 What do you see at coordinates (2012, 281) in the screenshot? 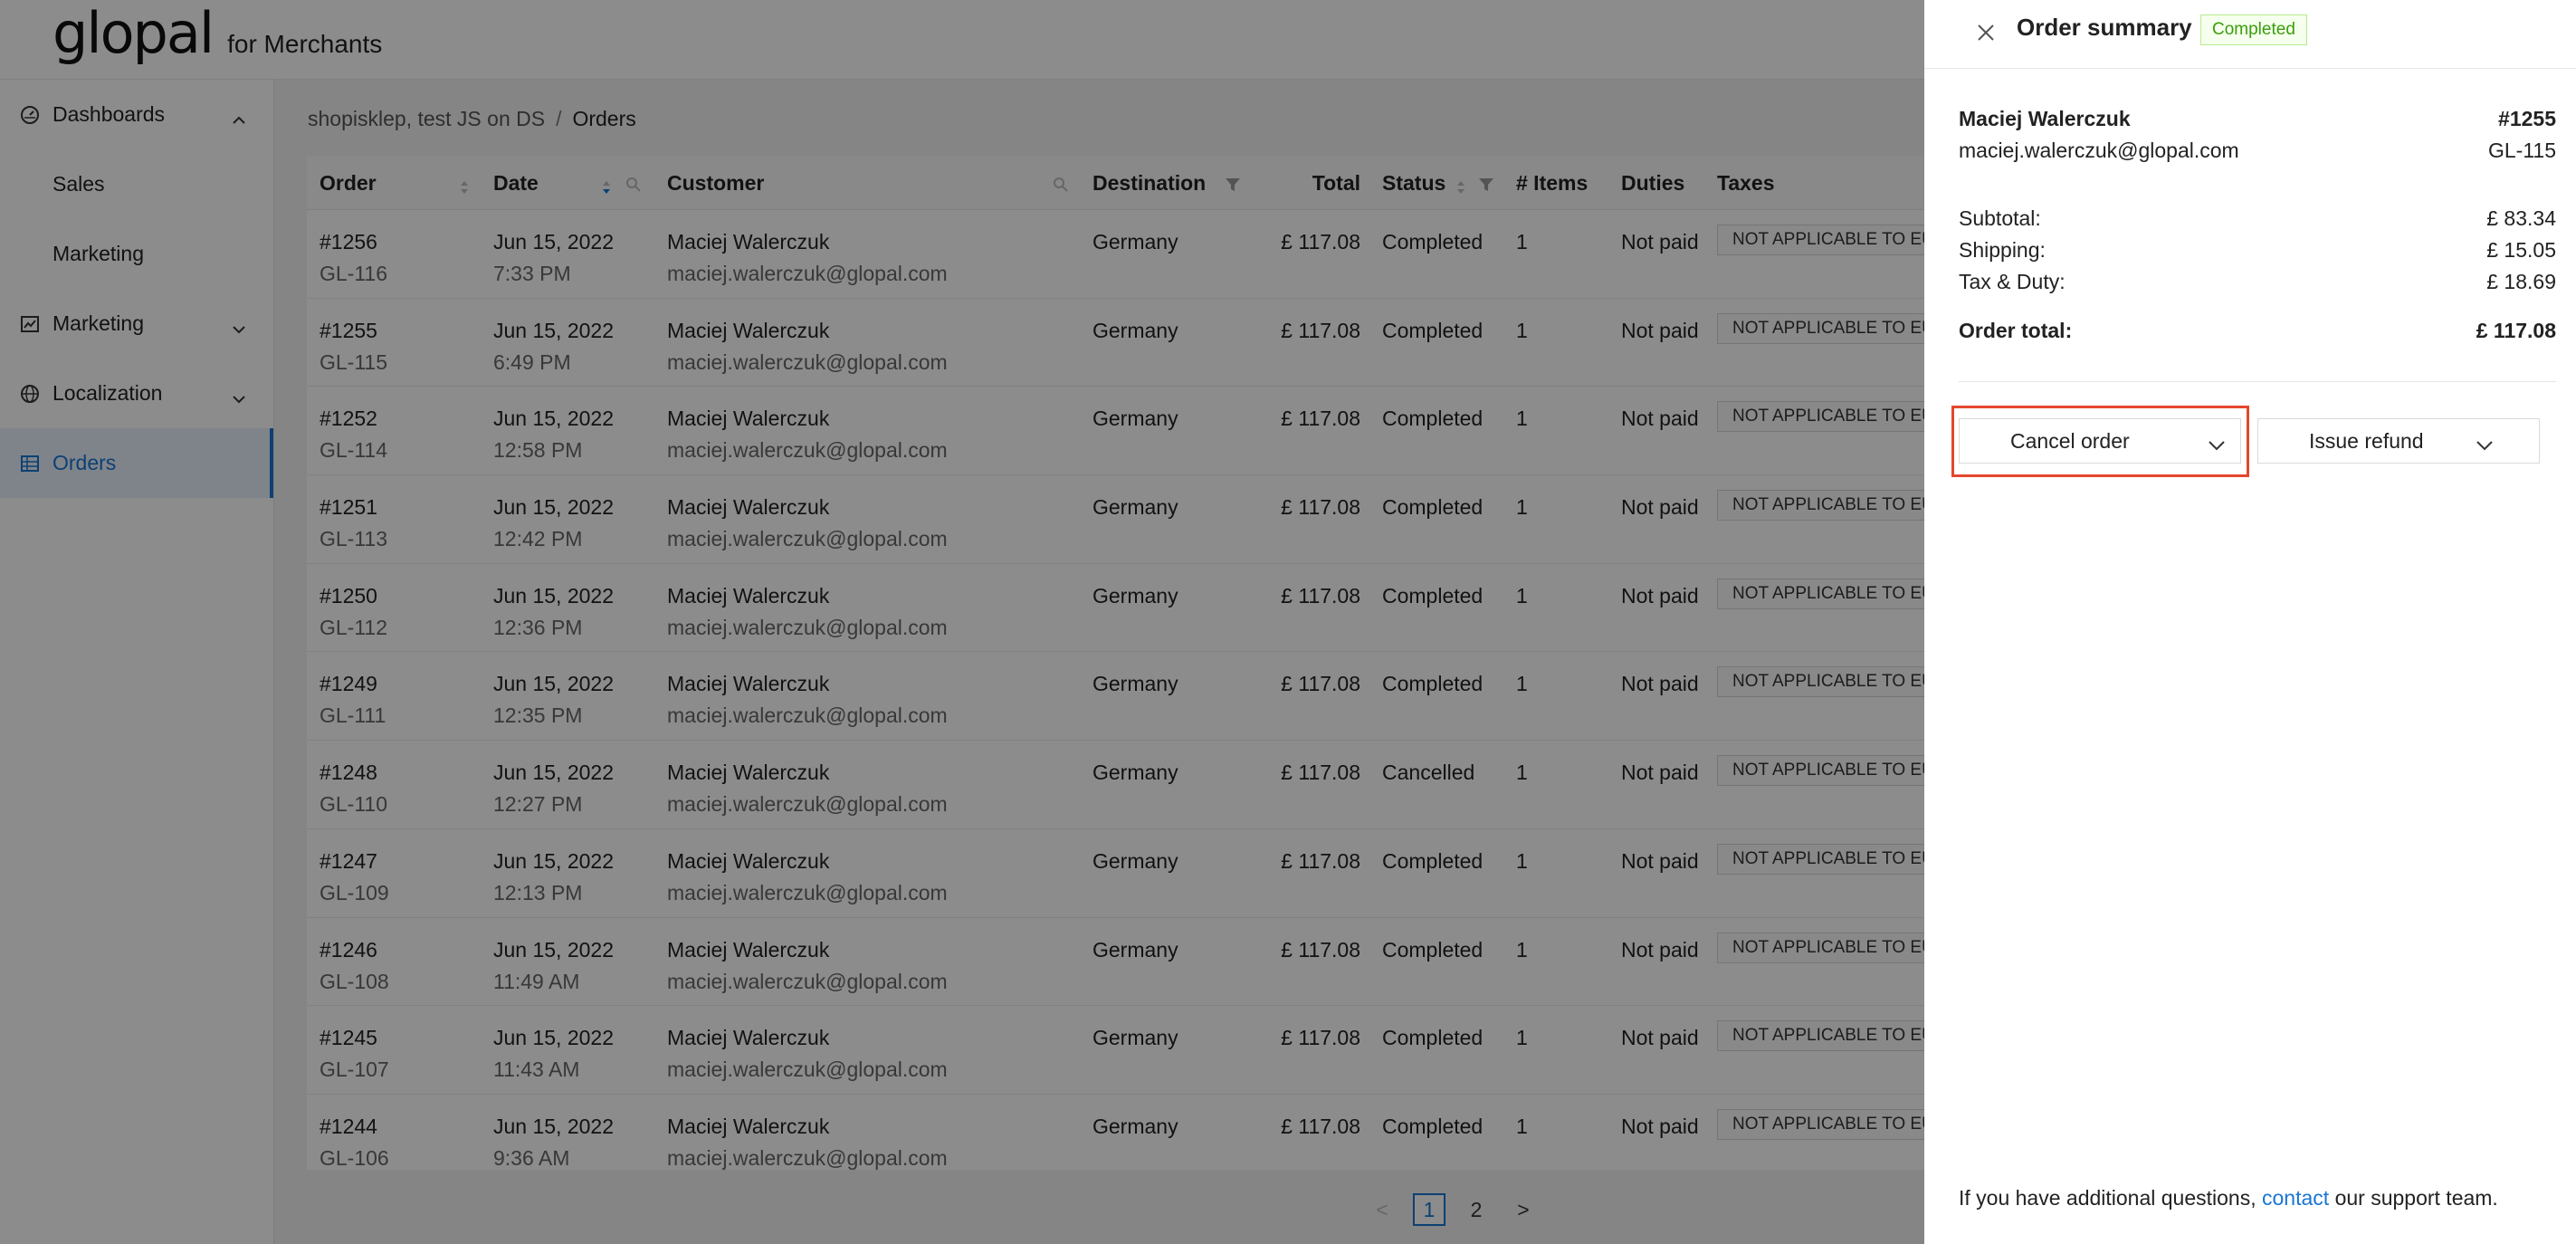
I see `tax-label: Tax & Duty:` at bounding box center [2012, 281].